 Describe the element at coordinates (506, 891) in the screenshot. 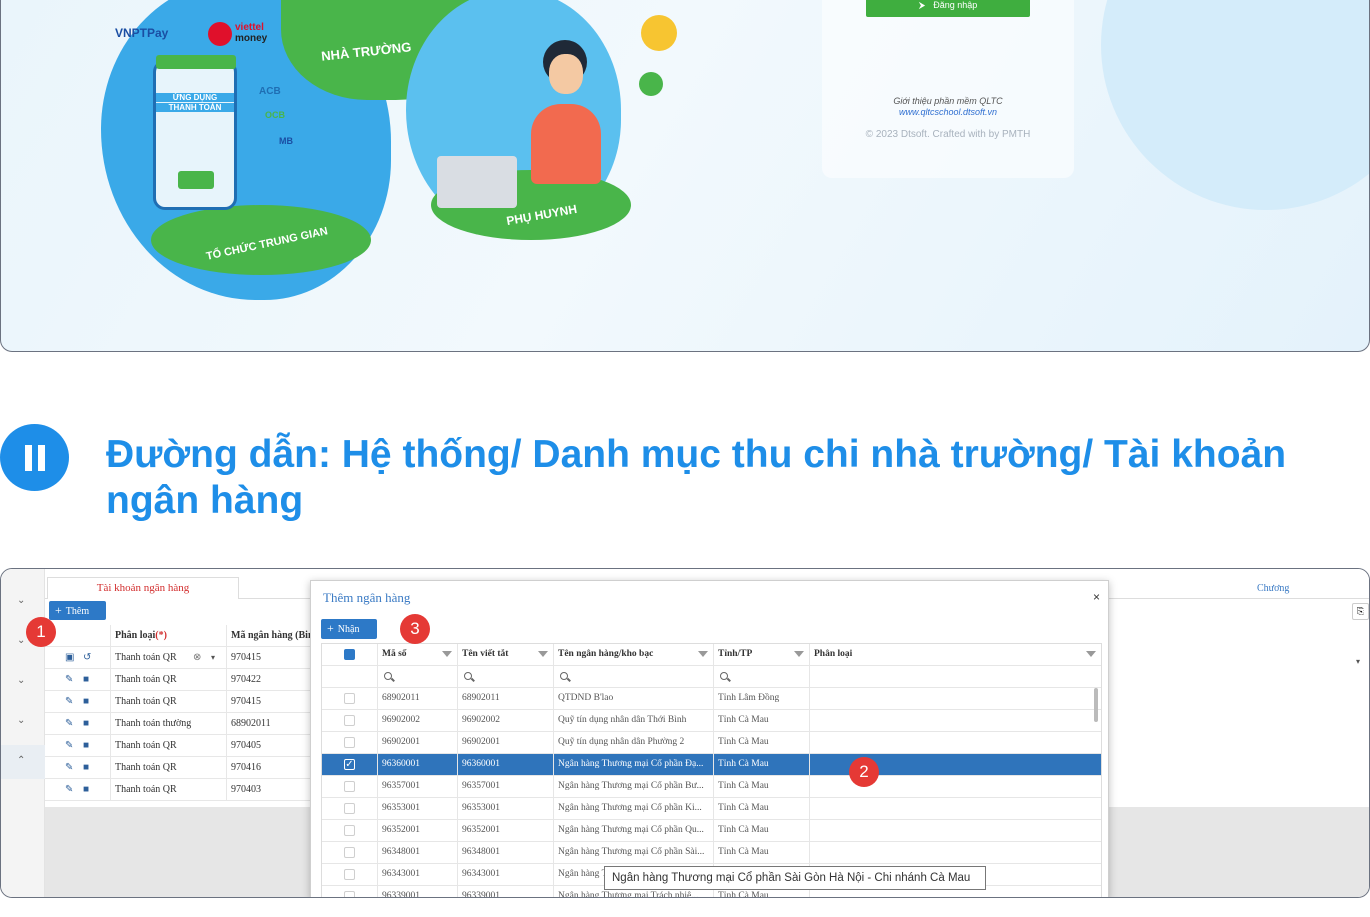

I see `row-tenviettat: 96339001` at that location.